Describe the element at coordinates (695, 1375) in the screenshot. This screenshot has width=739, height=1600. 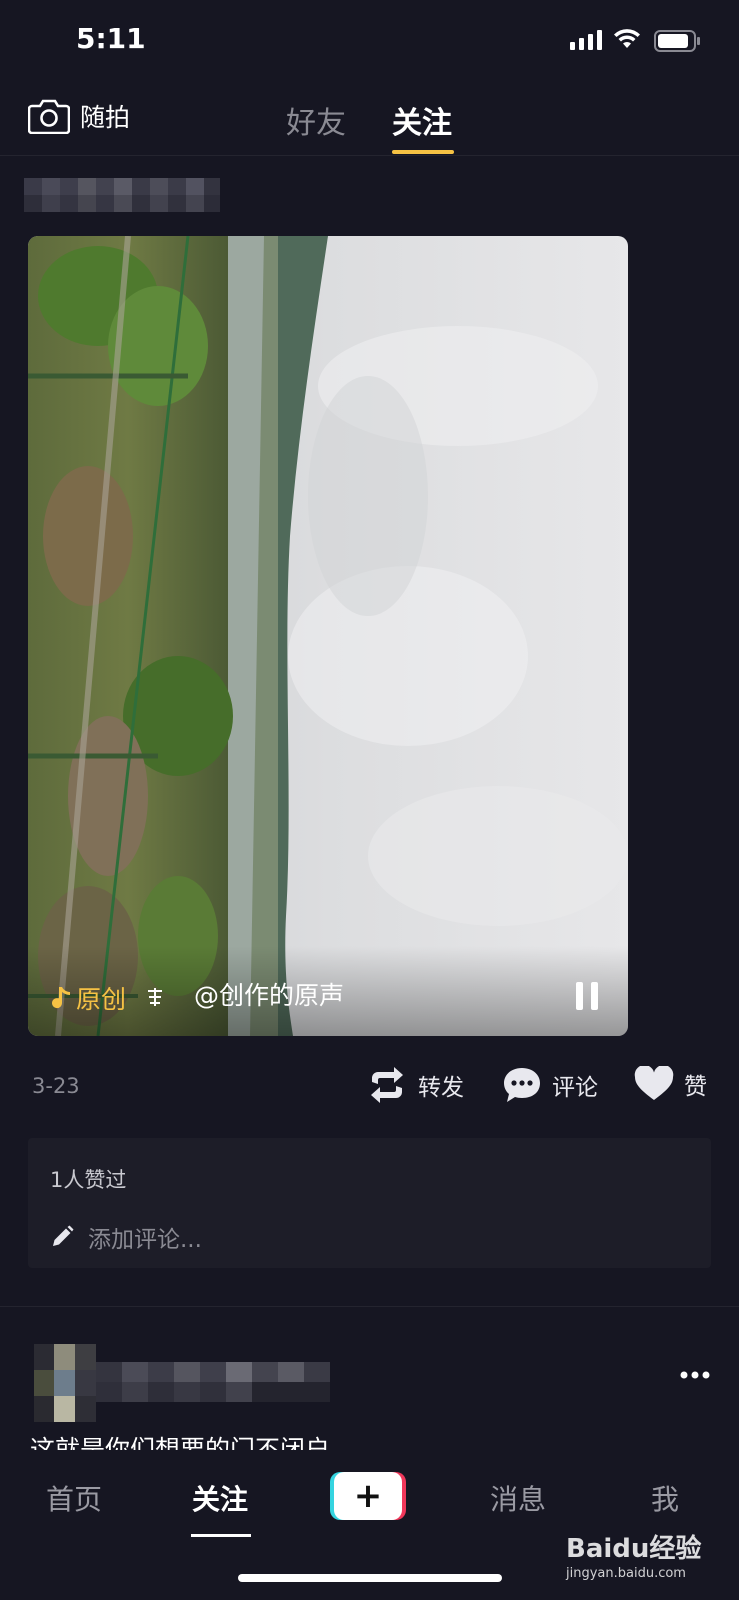
I see `more-options-icon` at that location.